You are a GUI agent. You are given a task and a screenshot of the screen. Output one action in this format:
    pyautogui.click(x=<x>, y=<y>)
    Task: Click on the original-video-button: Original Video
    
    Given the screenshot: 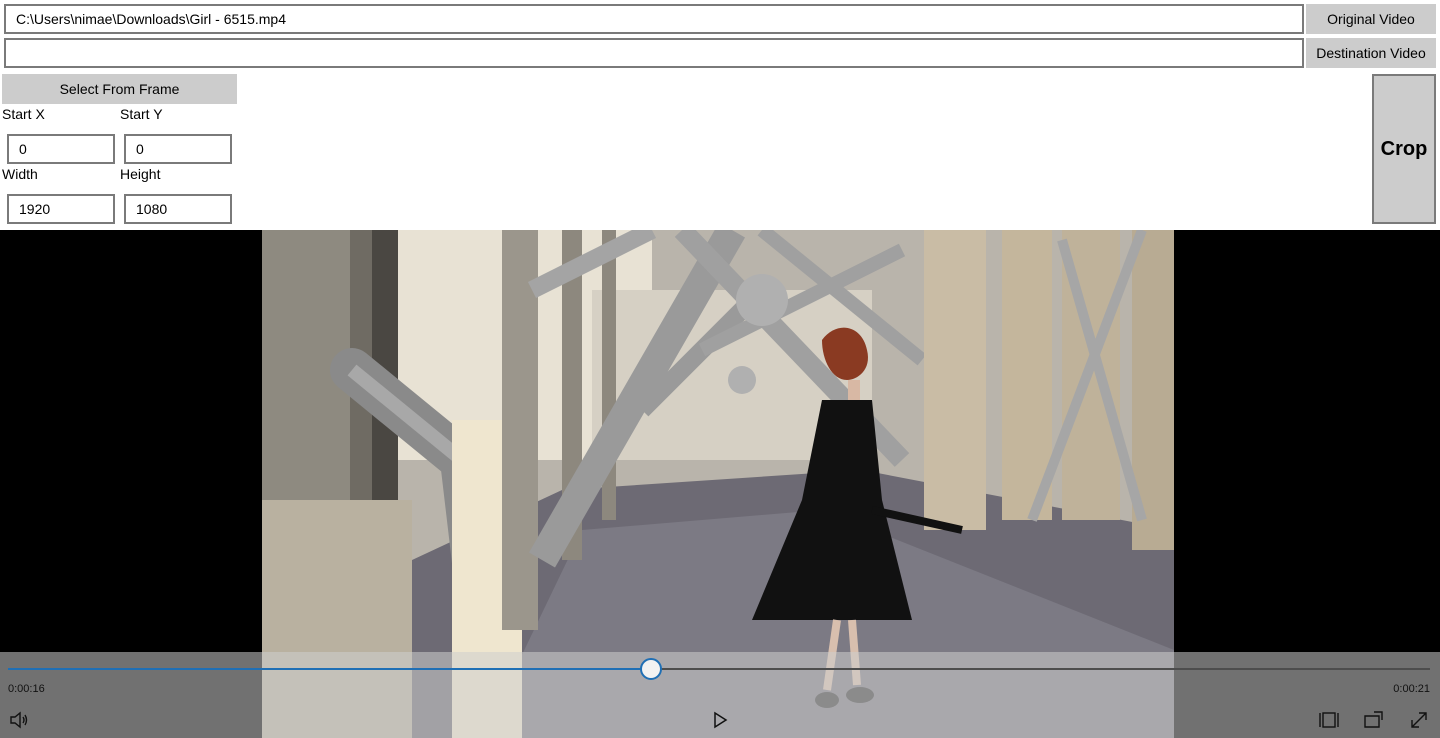 What is the action you would take?
    pyautogui.click(x=1371, y=19)
    